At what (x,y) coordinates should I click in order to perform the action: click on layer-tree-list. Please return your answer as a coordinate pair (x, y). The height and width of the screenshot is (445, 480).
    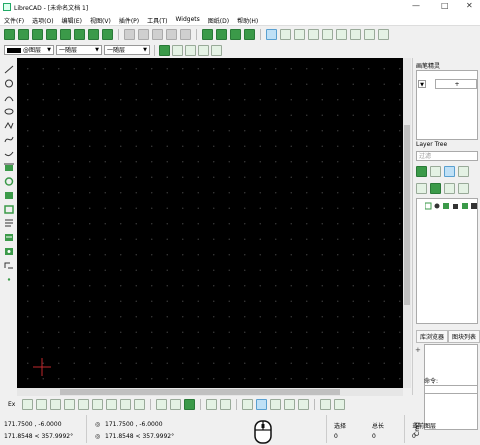
    Looking at the image, I should click on (447, 261).